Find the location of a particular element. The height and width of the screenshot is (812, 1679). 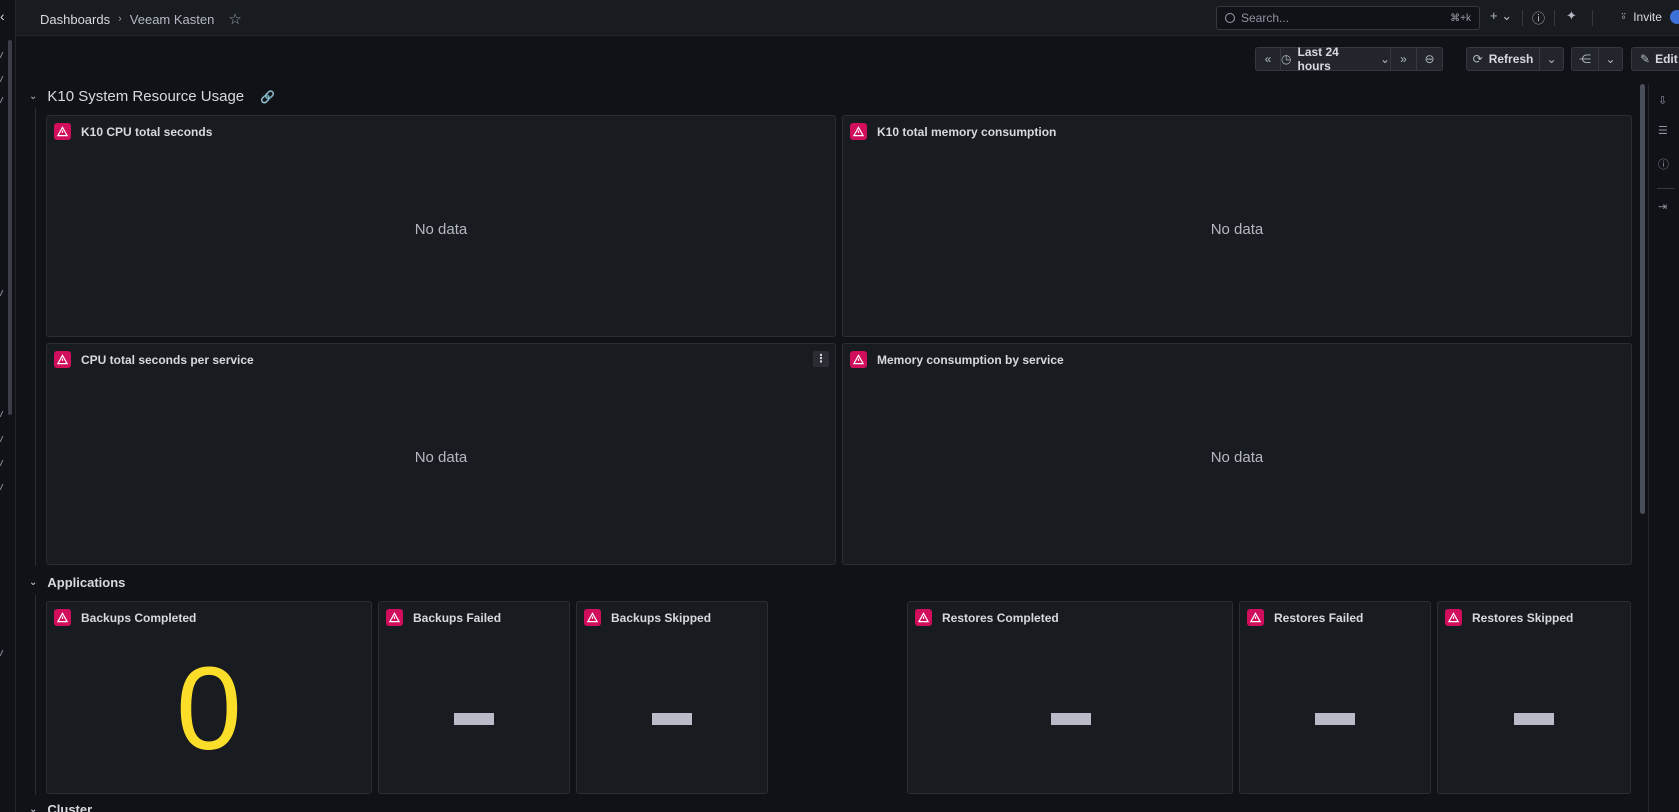

time-controls: « ◷ Last 24 hours ⌄ » ⊖ is located at coordinates (1349, 59).